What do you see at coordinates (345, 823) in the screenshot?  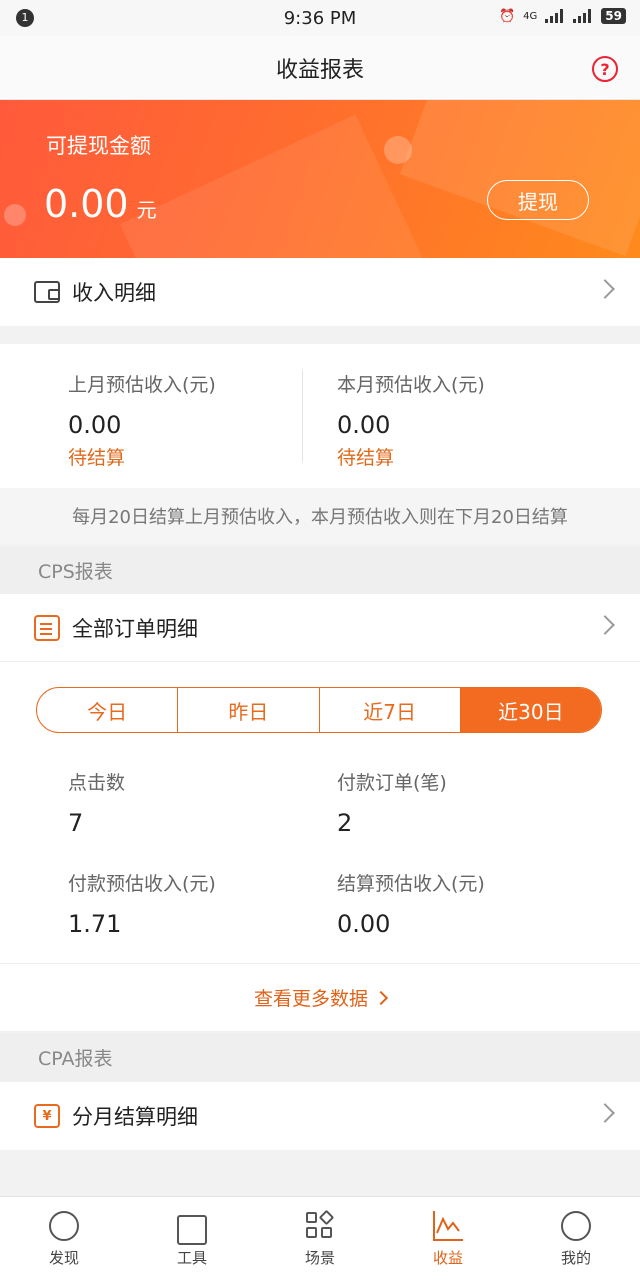 I see `stat-value: 2` at bounding box center [345, 823].